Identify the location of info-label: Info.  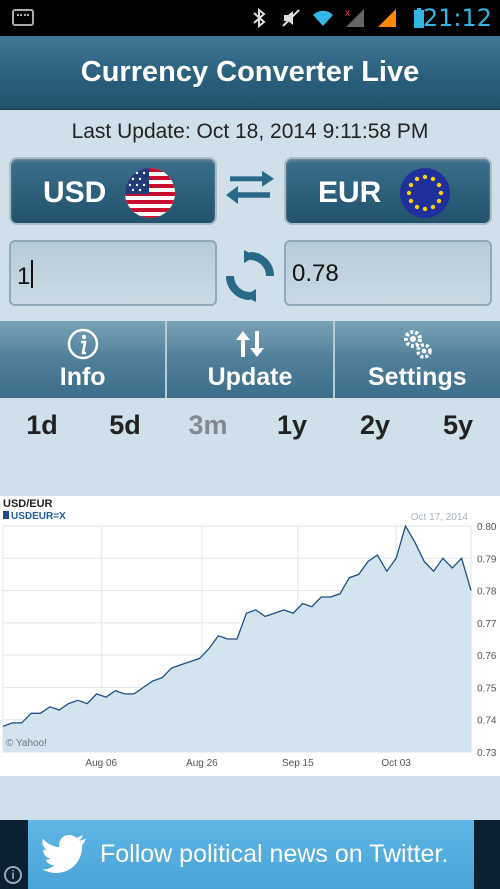
(82, 377).